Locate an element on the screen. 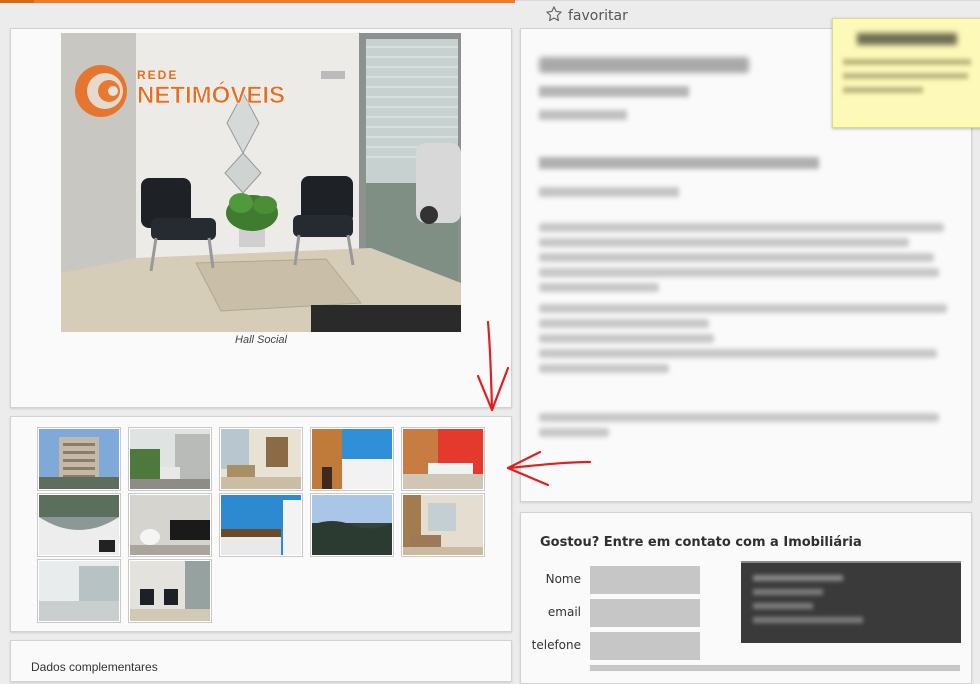 The height and width of the screenshot is (684, 980). sticky-note is located at coordinates (906, 73).